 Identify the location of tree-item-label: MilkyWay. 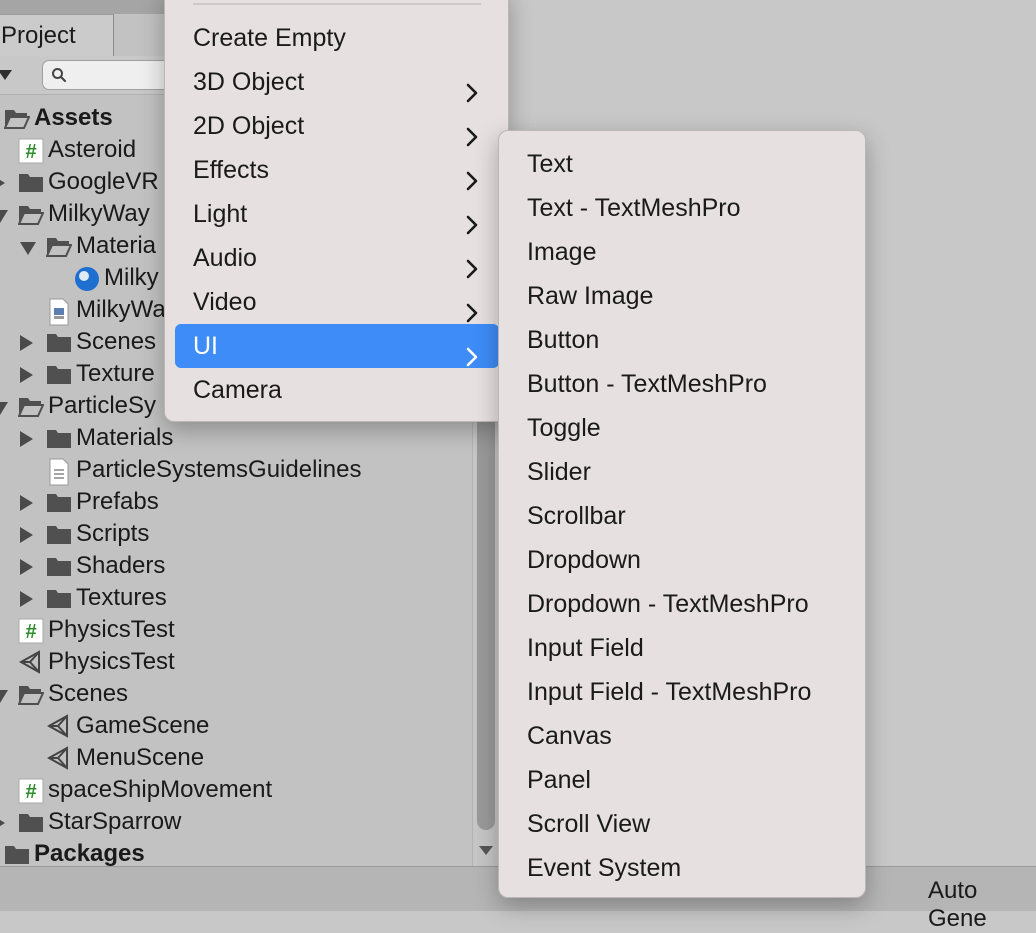
(99, 213).